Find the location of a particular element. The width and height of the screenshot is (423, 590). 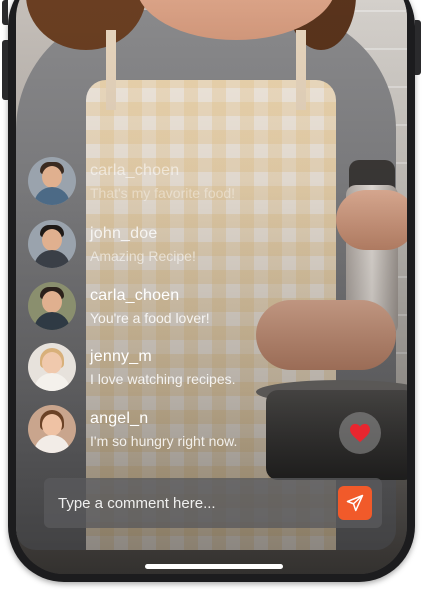

comment-message: That's my favorite food! is located at coordinates (163, 192).